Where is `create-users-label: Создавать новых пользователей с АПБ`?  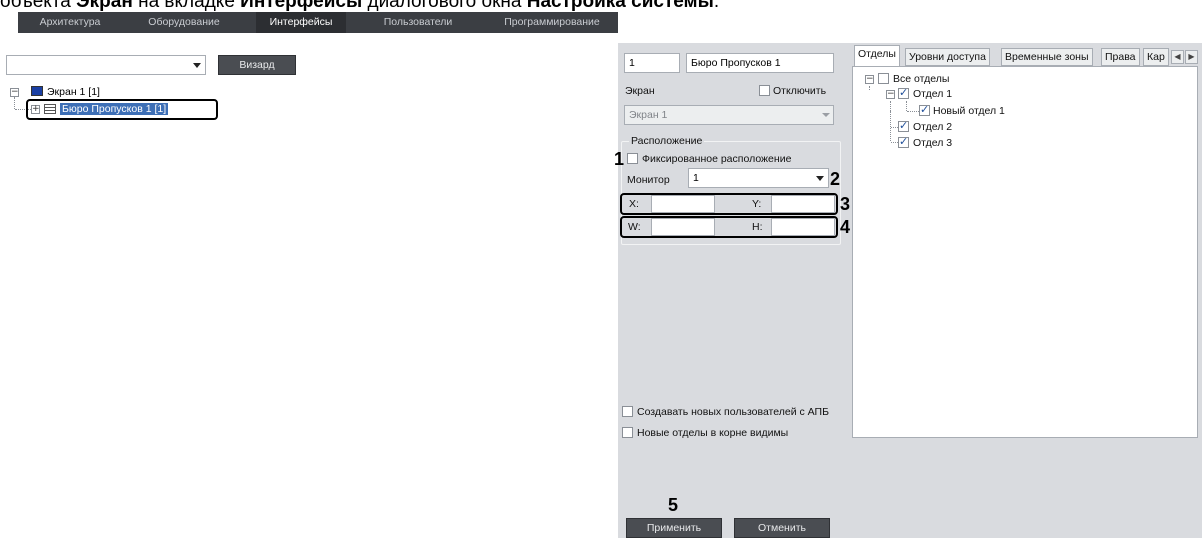 create-users-label: Создавать новых пользователей с АПБ is located at coordinates (733, 412).